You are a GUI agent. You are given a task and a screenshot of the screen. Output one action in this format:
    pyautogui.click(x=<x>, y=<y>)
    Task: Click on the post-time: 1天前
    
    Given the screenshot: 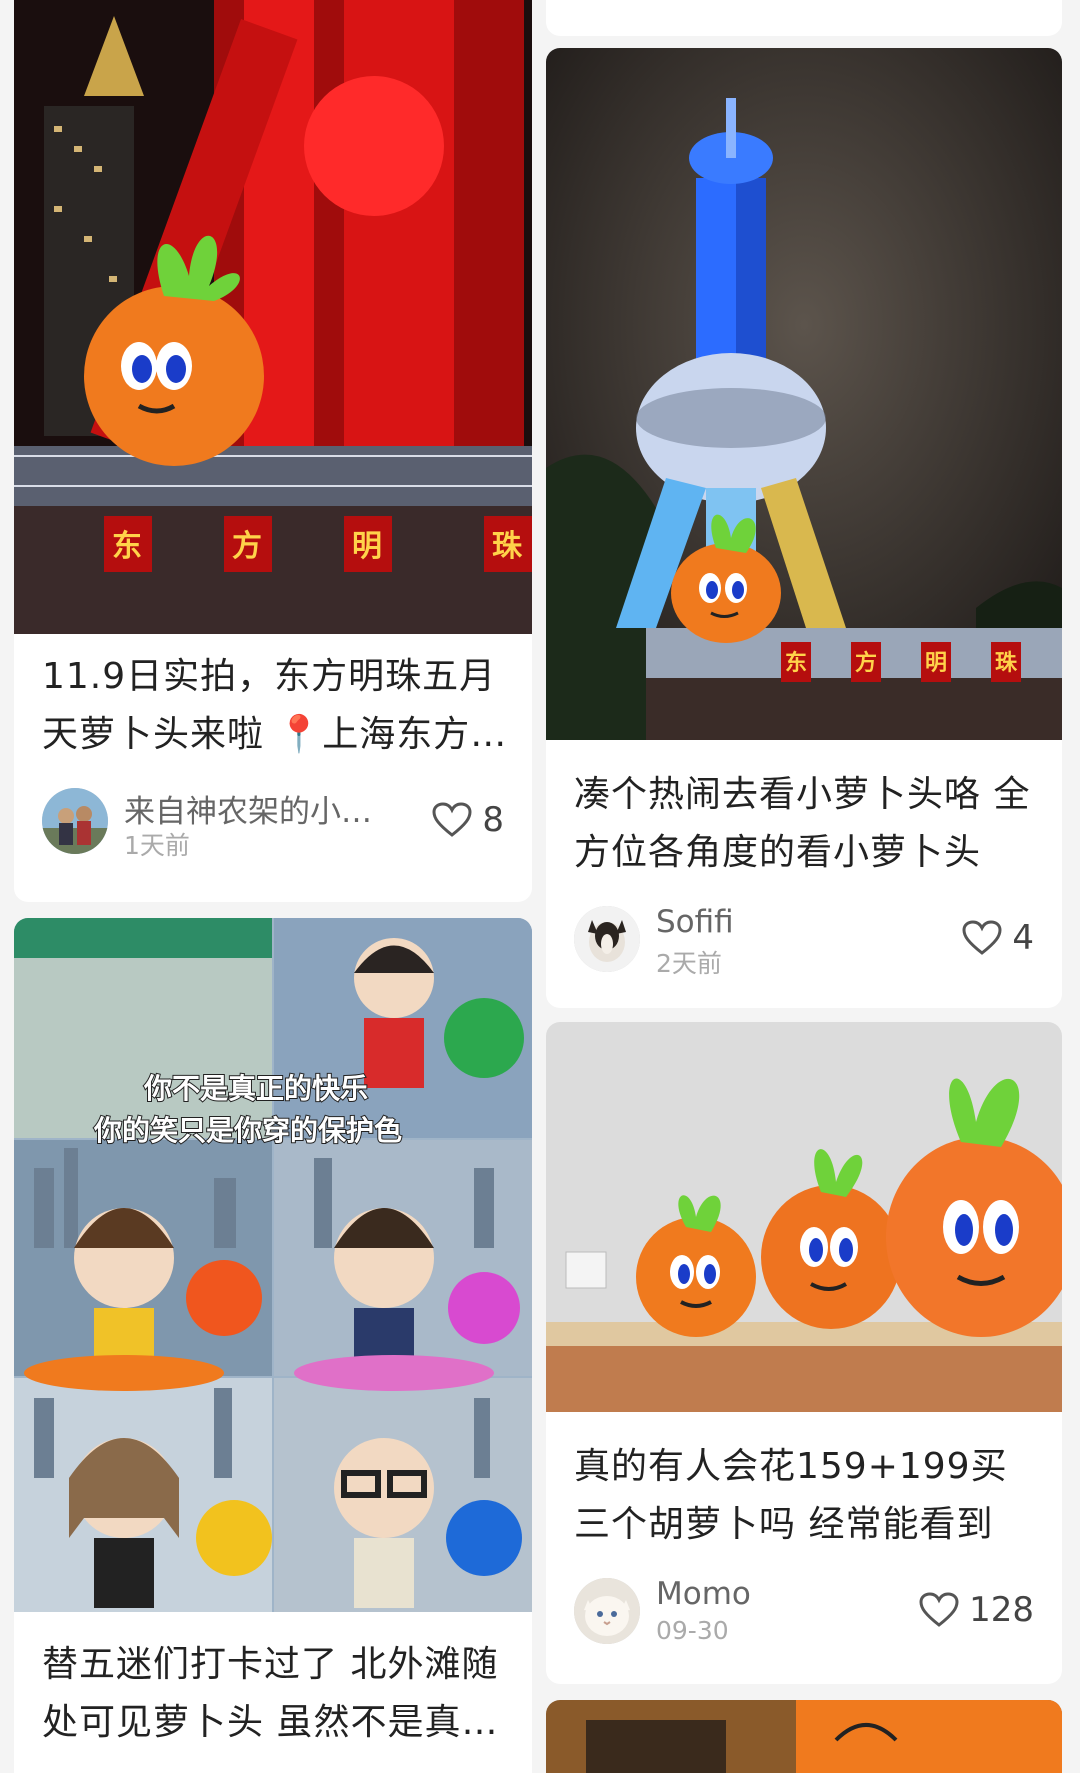 What is the action you would take?
    pyautogui.click(x=157, y=845)
    